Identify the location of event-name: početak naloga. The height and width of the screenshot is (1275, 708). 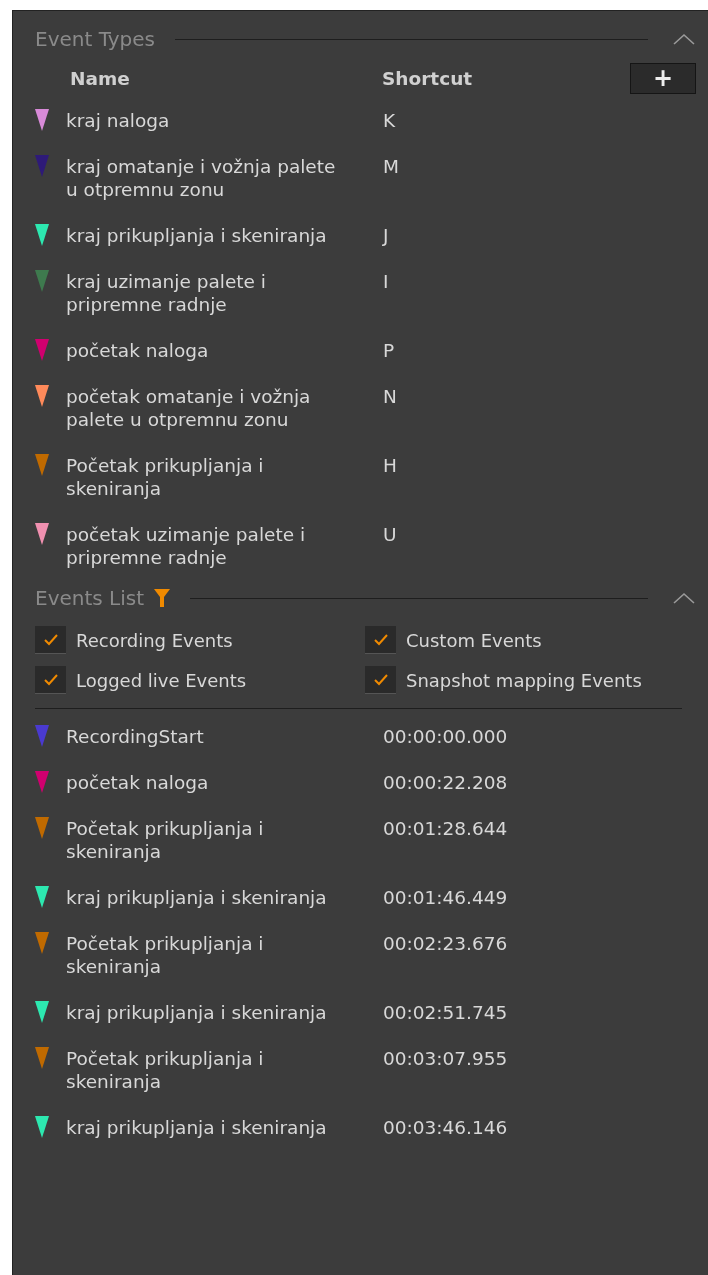
(138, 782).